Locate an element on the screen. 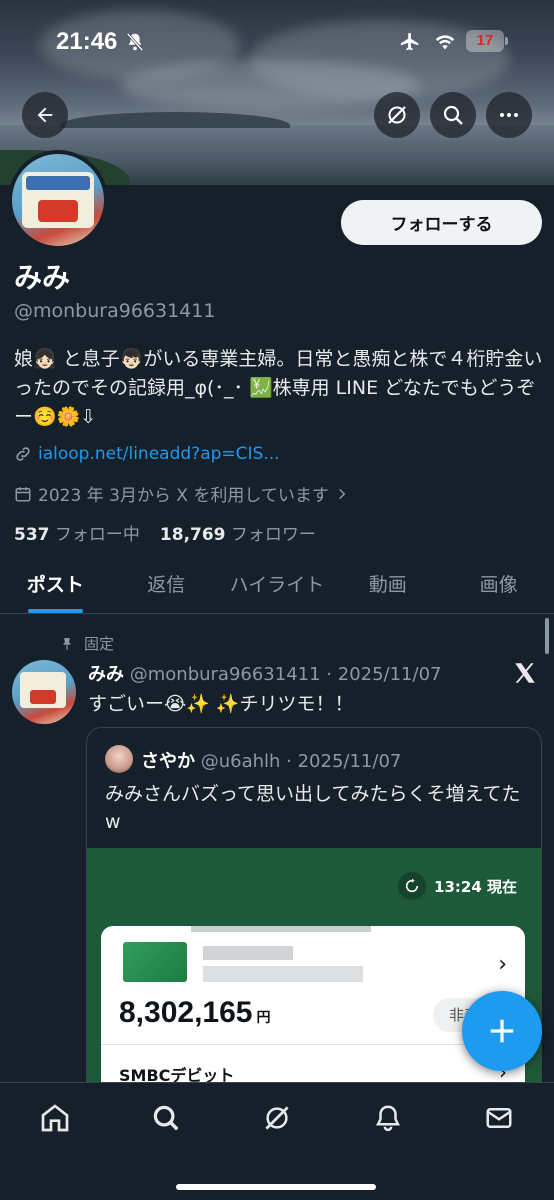 The width and height of the screenshot is (554, 1200). following-stat: 537 フォロー中 is located at coordinates (77, 532).